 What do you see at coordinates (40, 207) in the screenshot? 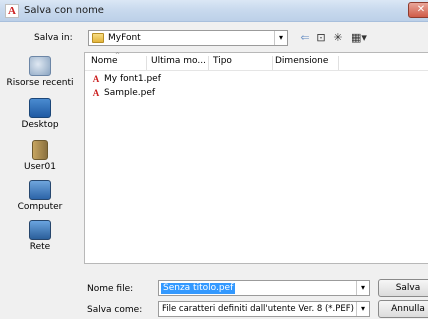
I see `place-label: Computer` at bounding box center [40, 207].